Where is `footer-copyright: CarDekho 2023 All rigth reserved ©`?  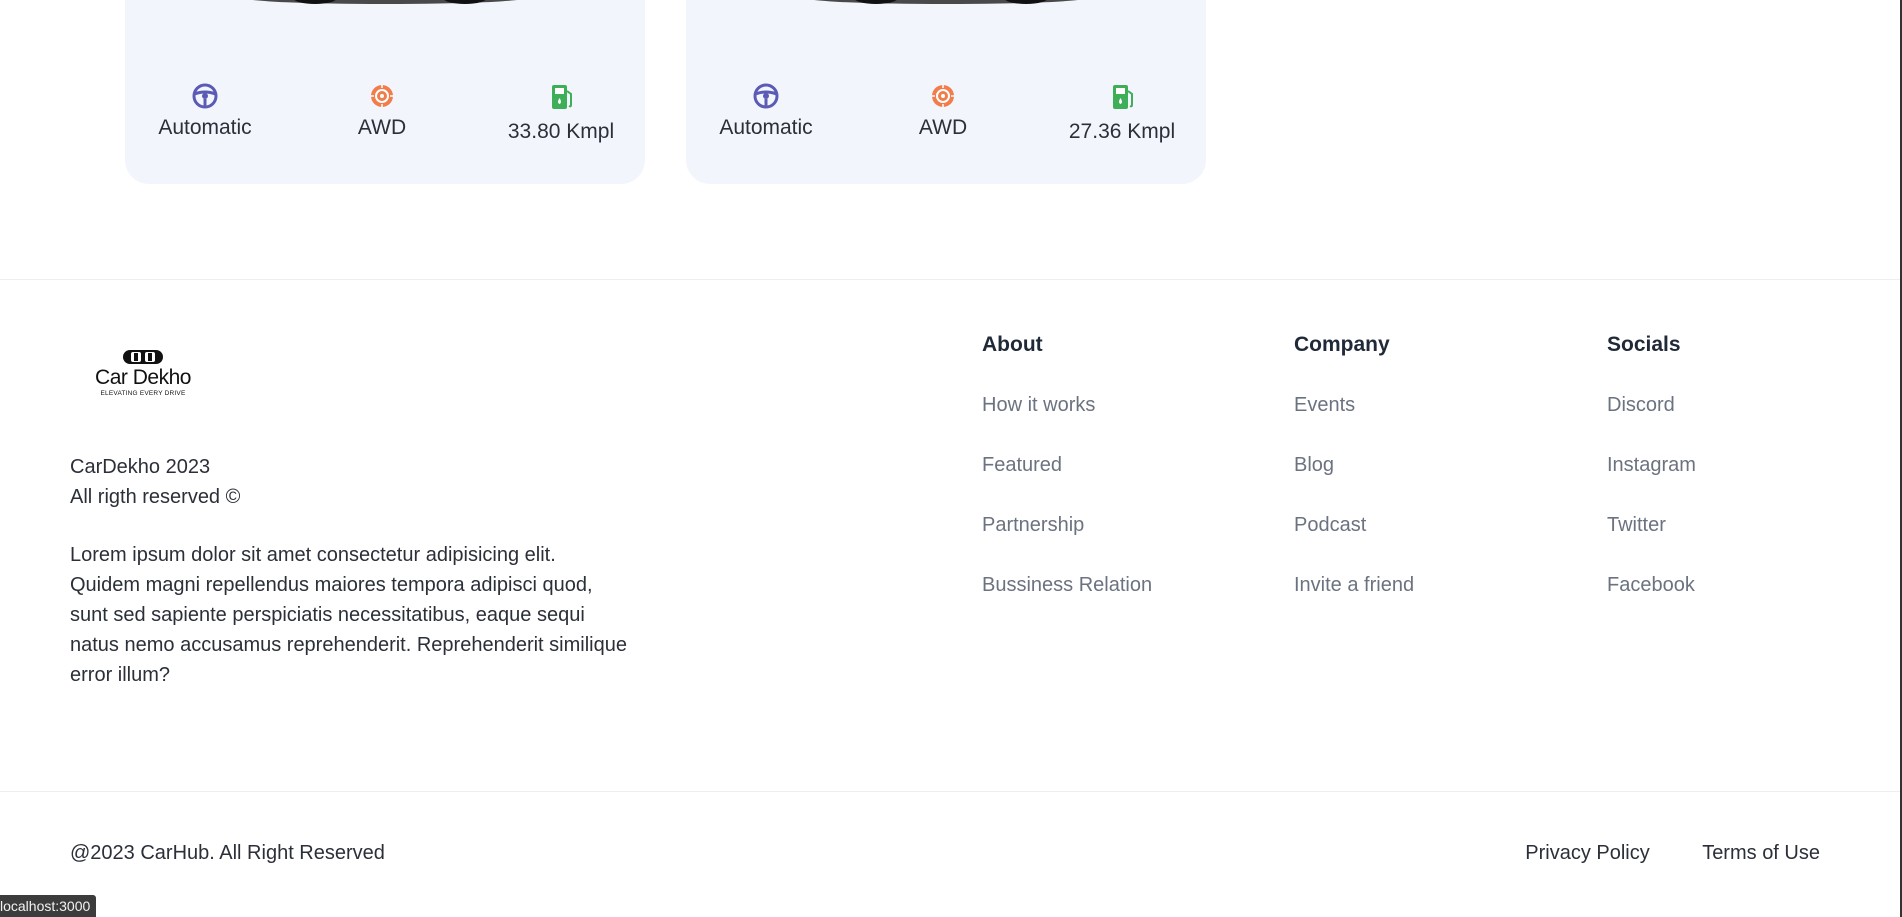 footer-copyright: CarDekho 2023 All rigth reserved © is located at coordinates (155, 482).